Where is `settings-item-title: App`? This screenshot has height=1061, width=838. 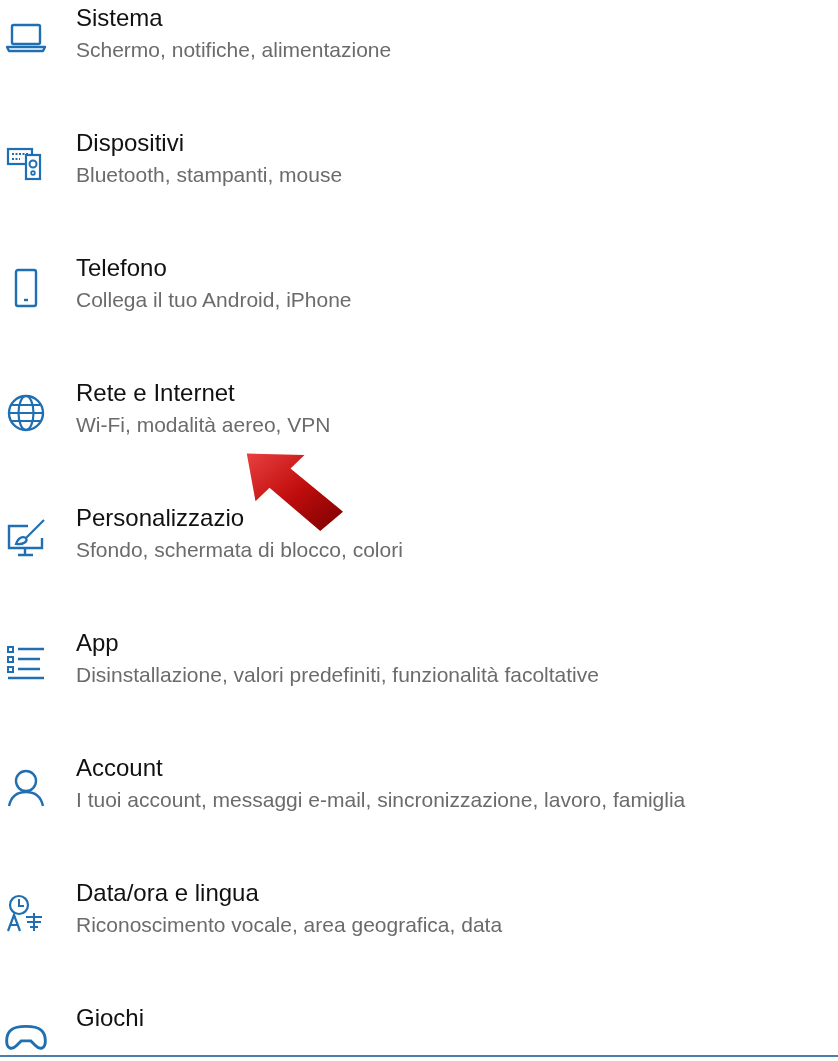 settings-item-title: App is located at coordinates (337, 643).